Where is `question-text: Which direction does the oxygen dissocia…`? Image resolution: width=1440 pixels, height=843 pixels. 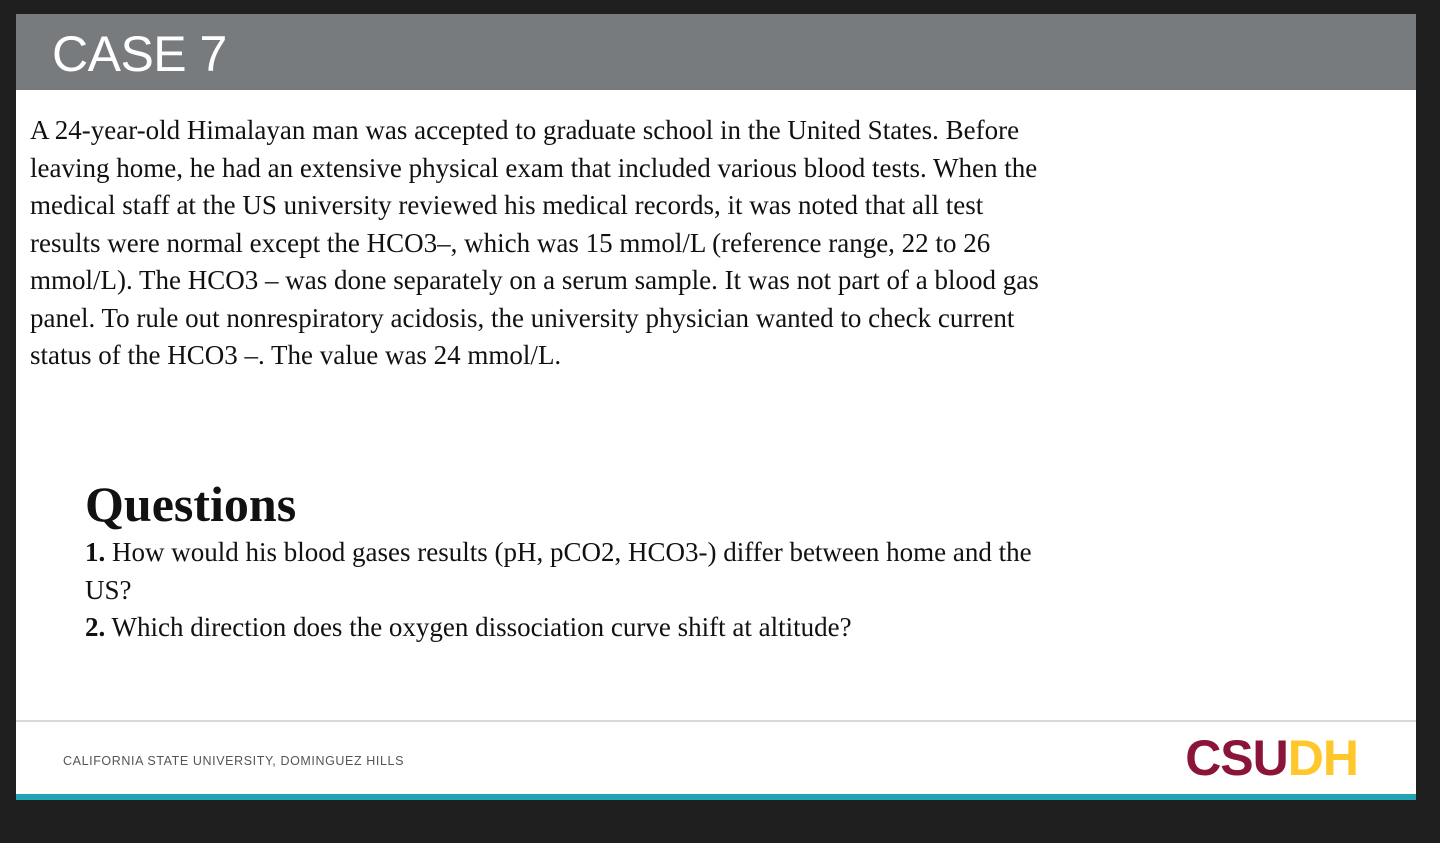
question-text: Which direction does the oxygen dissocia… is located at coordinates (481, 627).